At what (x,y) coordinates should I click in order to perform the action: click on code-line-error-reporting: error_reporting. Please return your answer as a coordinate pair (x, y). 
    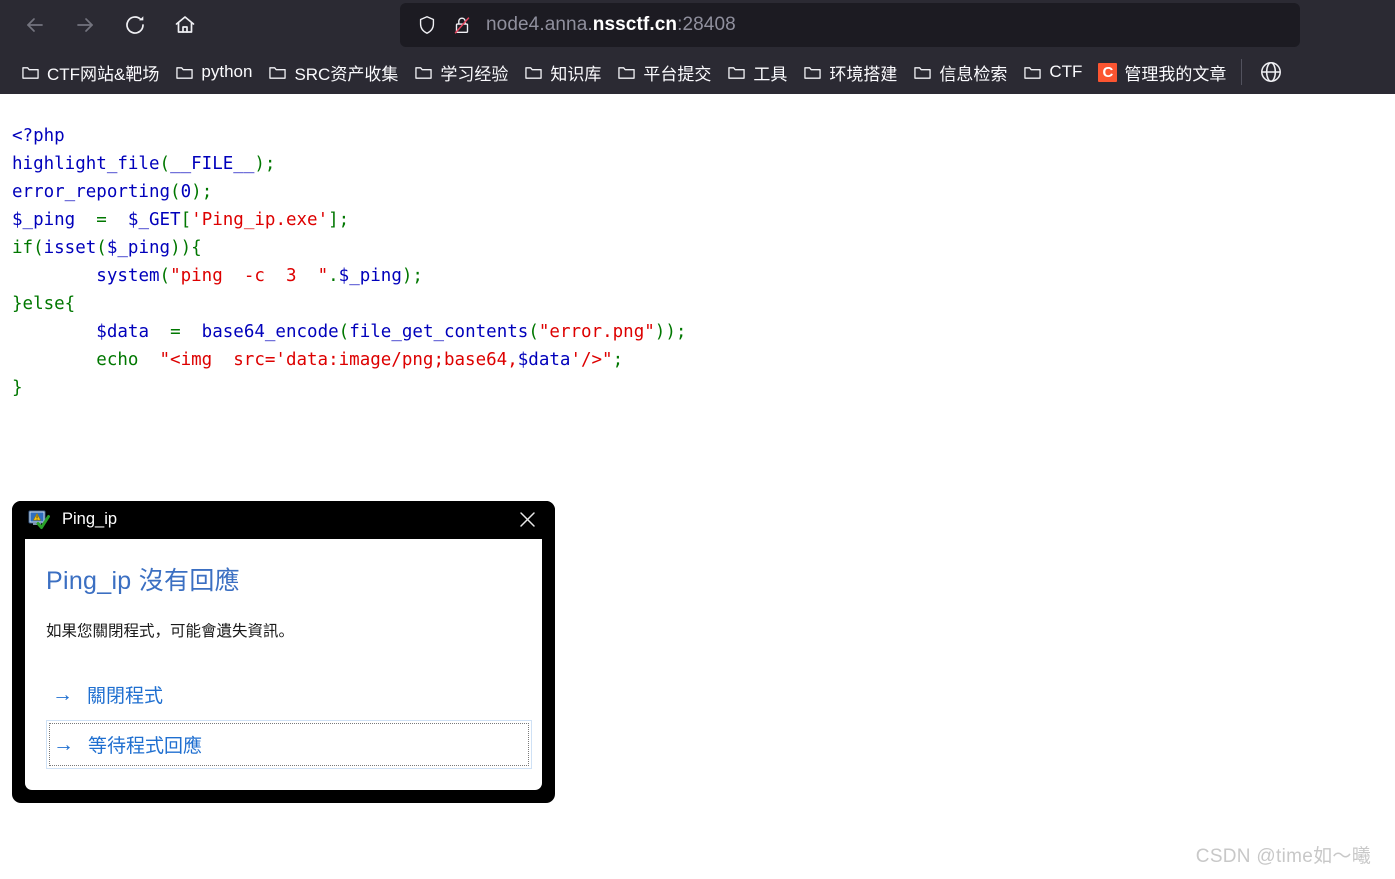
    Looking at the image, I should click on (91, 191).